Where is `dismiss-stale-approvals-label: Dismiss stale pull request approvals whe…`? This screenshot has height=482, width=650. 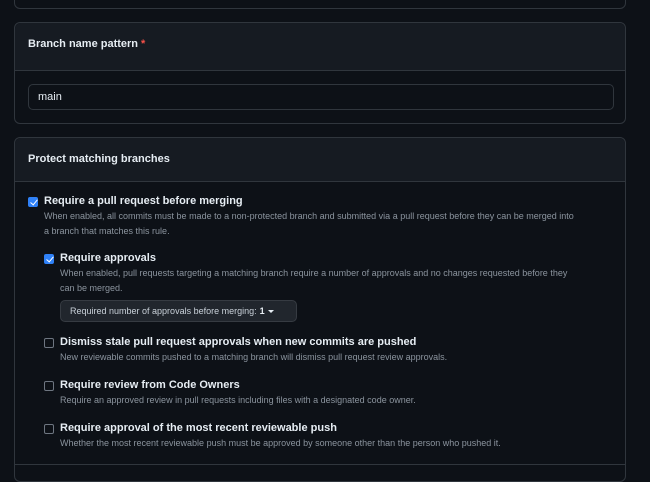 dismiss-stale-approvals-label: Dismiss stale pull request approvals whe… is located at coordinates (238, 342).